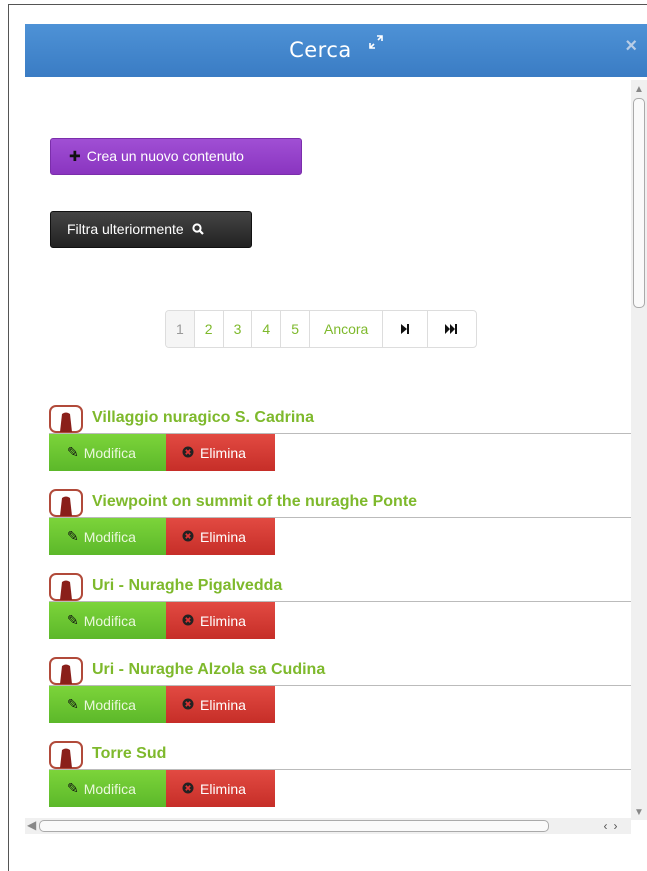  What do you see at coordinates (616, 826) in the screenshot?
I see `scroll-right-arrow-icon: ›` at bounding box center [616, 826].